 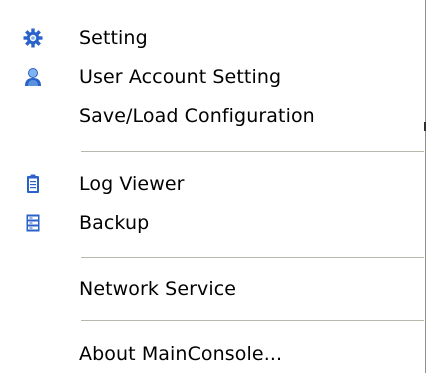 I want to click on menu-item-label: Network Service, so click(x=158, y=289).